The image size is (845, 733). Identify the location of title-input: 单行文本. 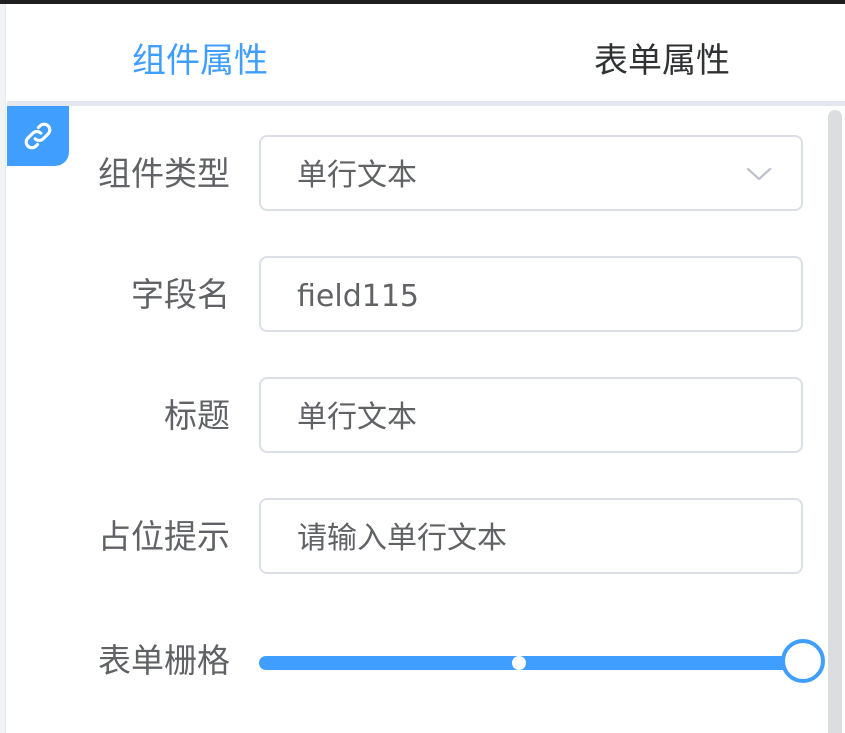
(531, 415).